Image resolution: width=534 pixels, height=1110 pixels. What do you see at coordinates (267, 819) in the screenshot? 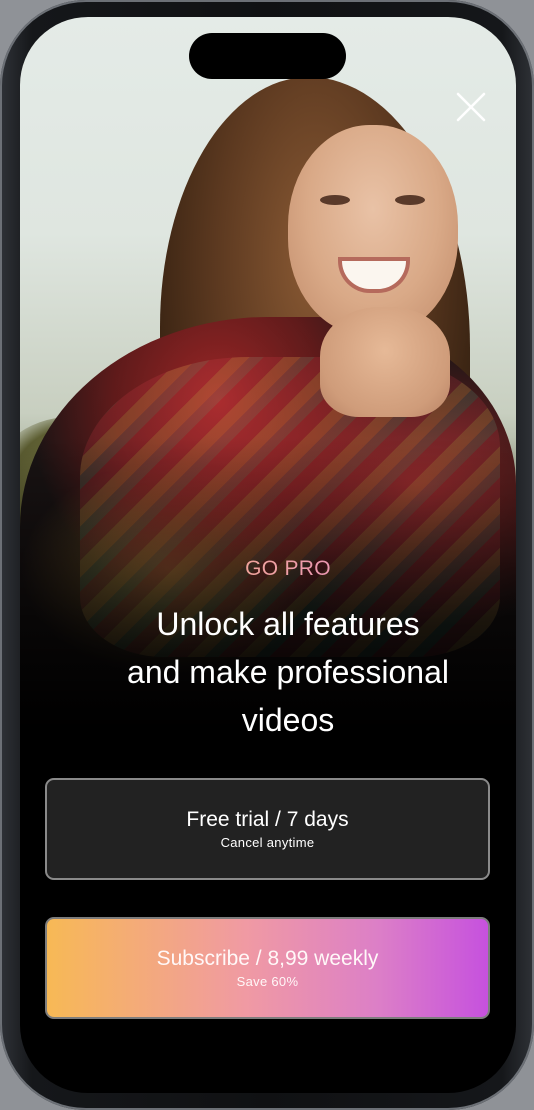
I see `free-trial-label: Free trial / 7 days` at bounding box center [267, 819].